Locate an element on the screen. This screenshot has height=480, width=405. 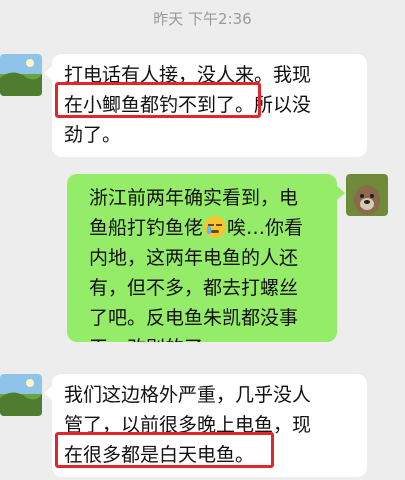
message-line: 打电话有人接，没人来。我现 is located at coordinates (188, 75).